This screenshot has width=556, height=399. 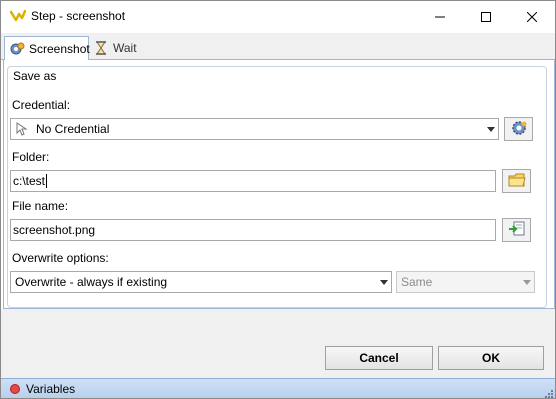 I want to click on variables-bar: Variables, so click(x=278, y=388).